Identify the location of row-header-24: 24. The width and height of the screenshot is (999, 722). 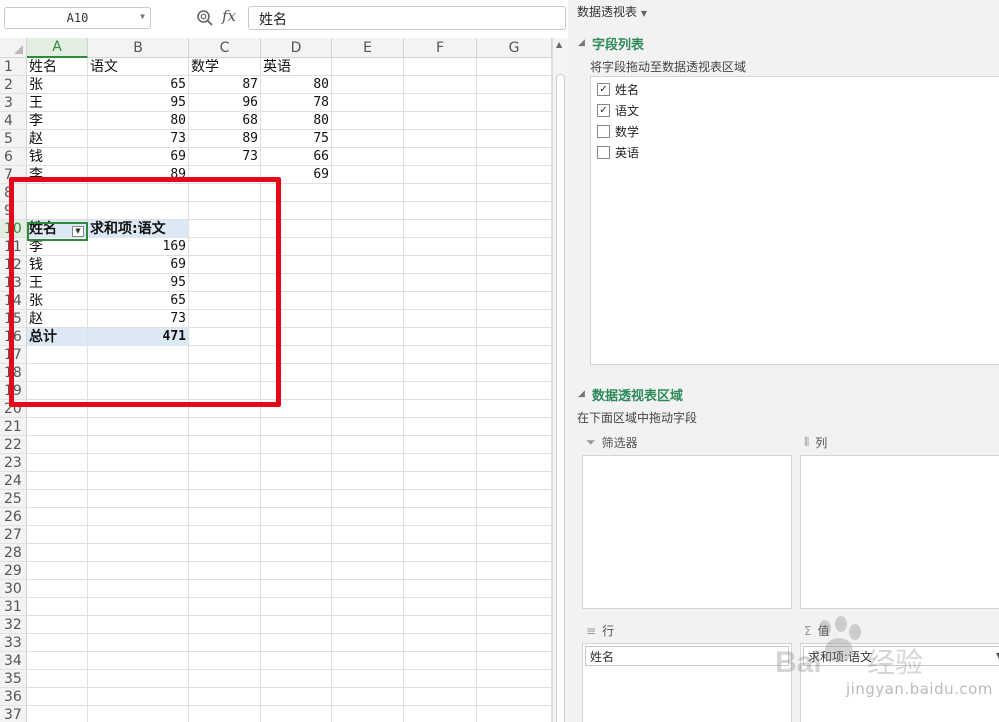
(13, 481).